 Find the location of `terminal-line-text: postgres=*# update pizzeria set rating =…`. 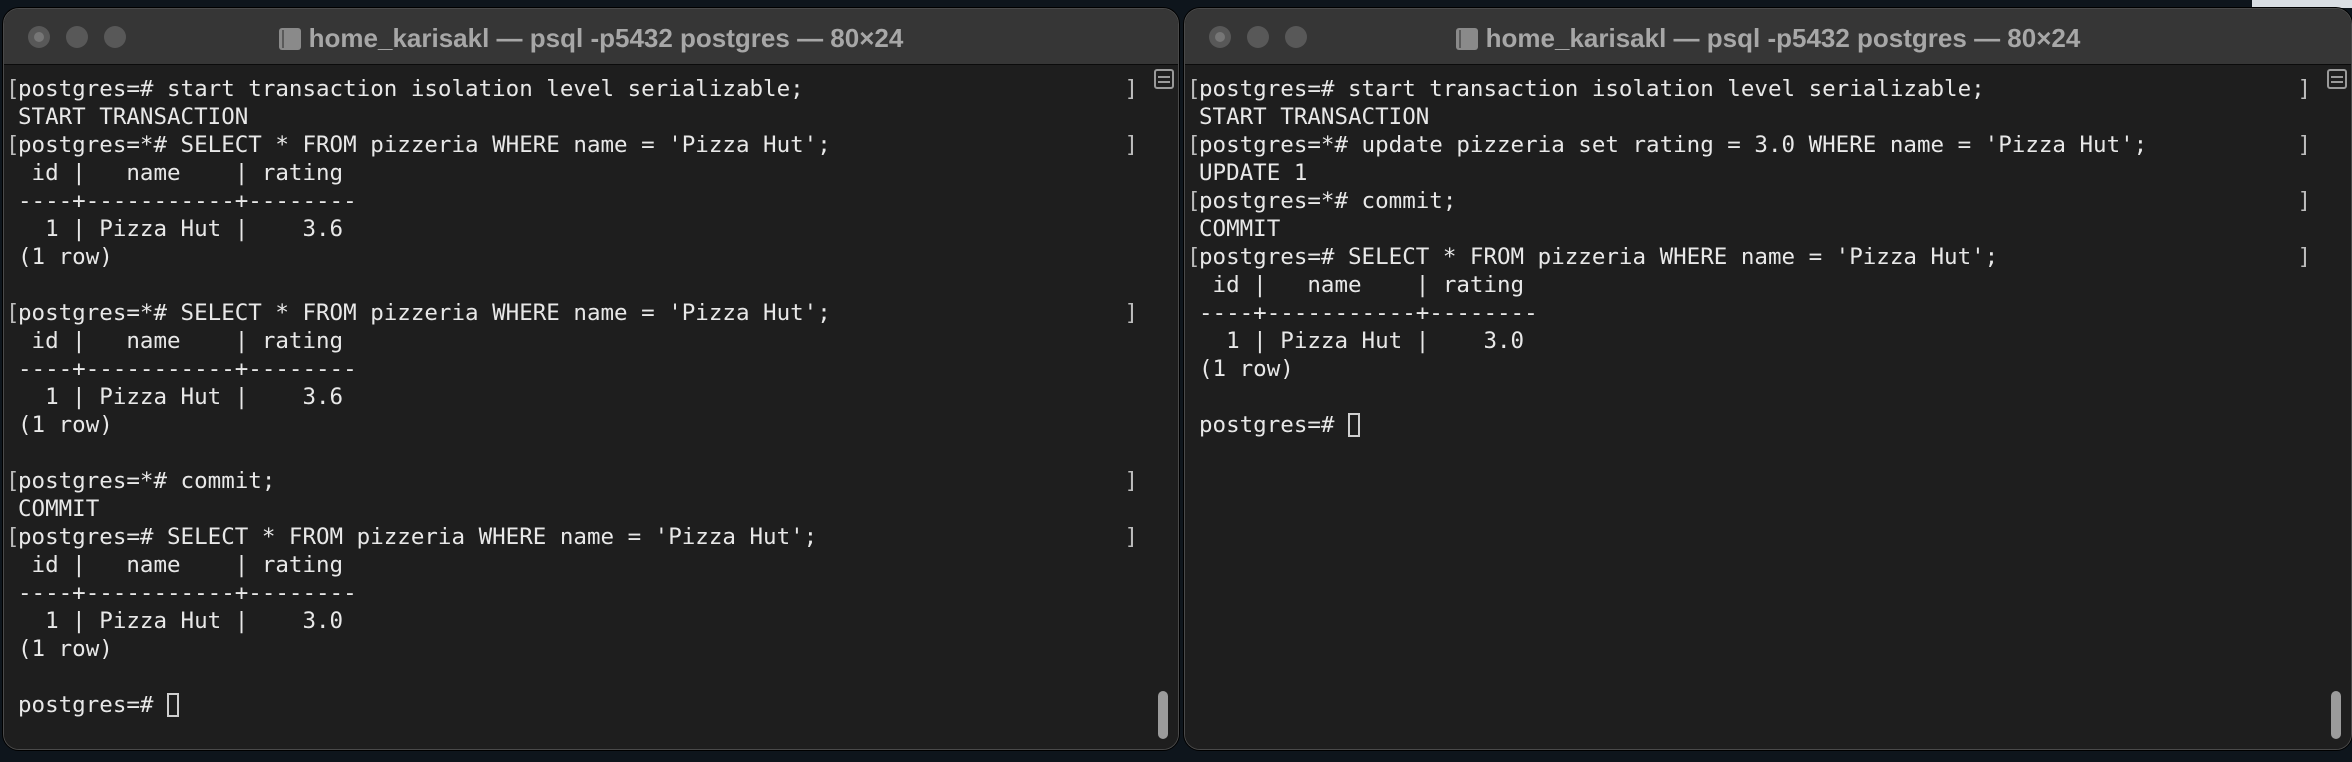

terminal-line-text: postgres=*# update pizzeria set rating =… is located at coordinates (1673, 145).